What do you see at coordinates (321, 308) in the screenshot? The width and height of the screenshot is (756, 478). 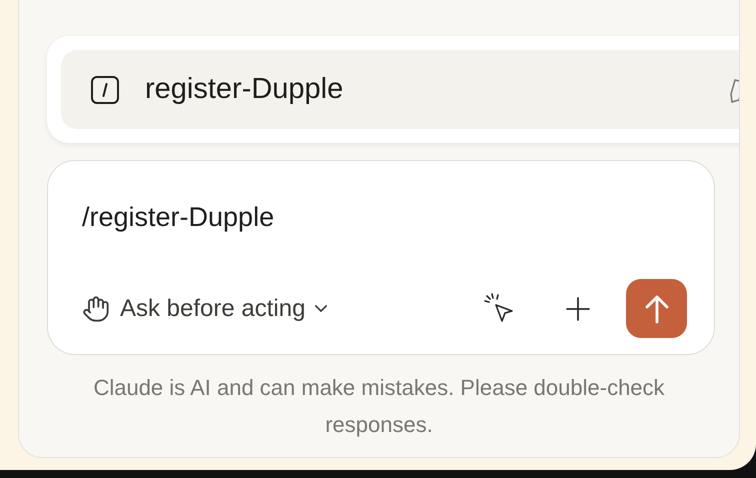 I see `chevron-down-icon` at bounding box center [321, 308].